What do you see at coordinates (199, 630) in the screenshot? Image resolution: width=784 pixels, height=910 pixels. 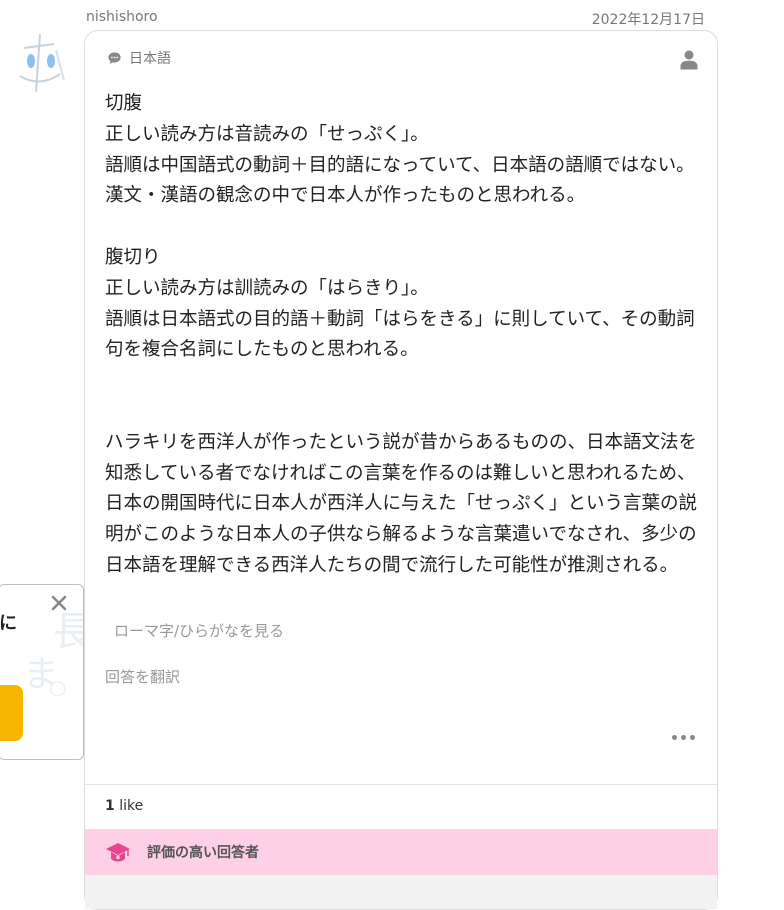 I see `romaji-hiragana-link: ローマ字/ひらがなを見る` at bounding box center [199, 630].